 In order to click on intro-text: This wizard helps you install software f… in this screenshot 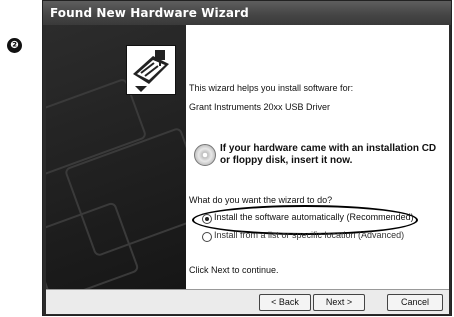, I will do `click(271, 88)`.